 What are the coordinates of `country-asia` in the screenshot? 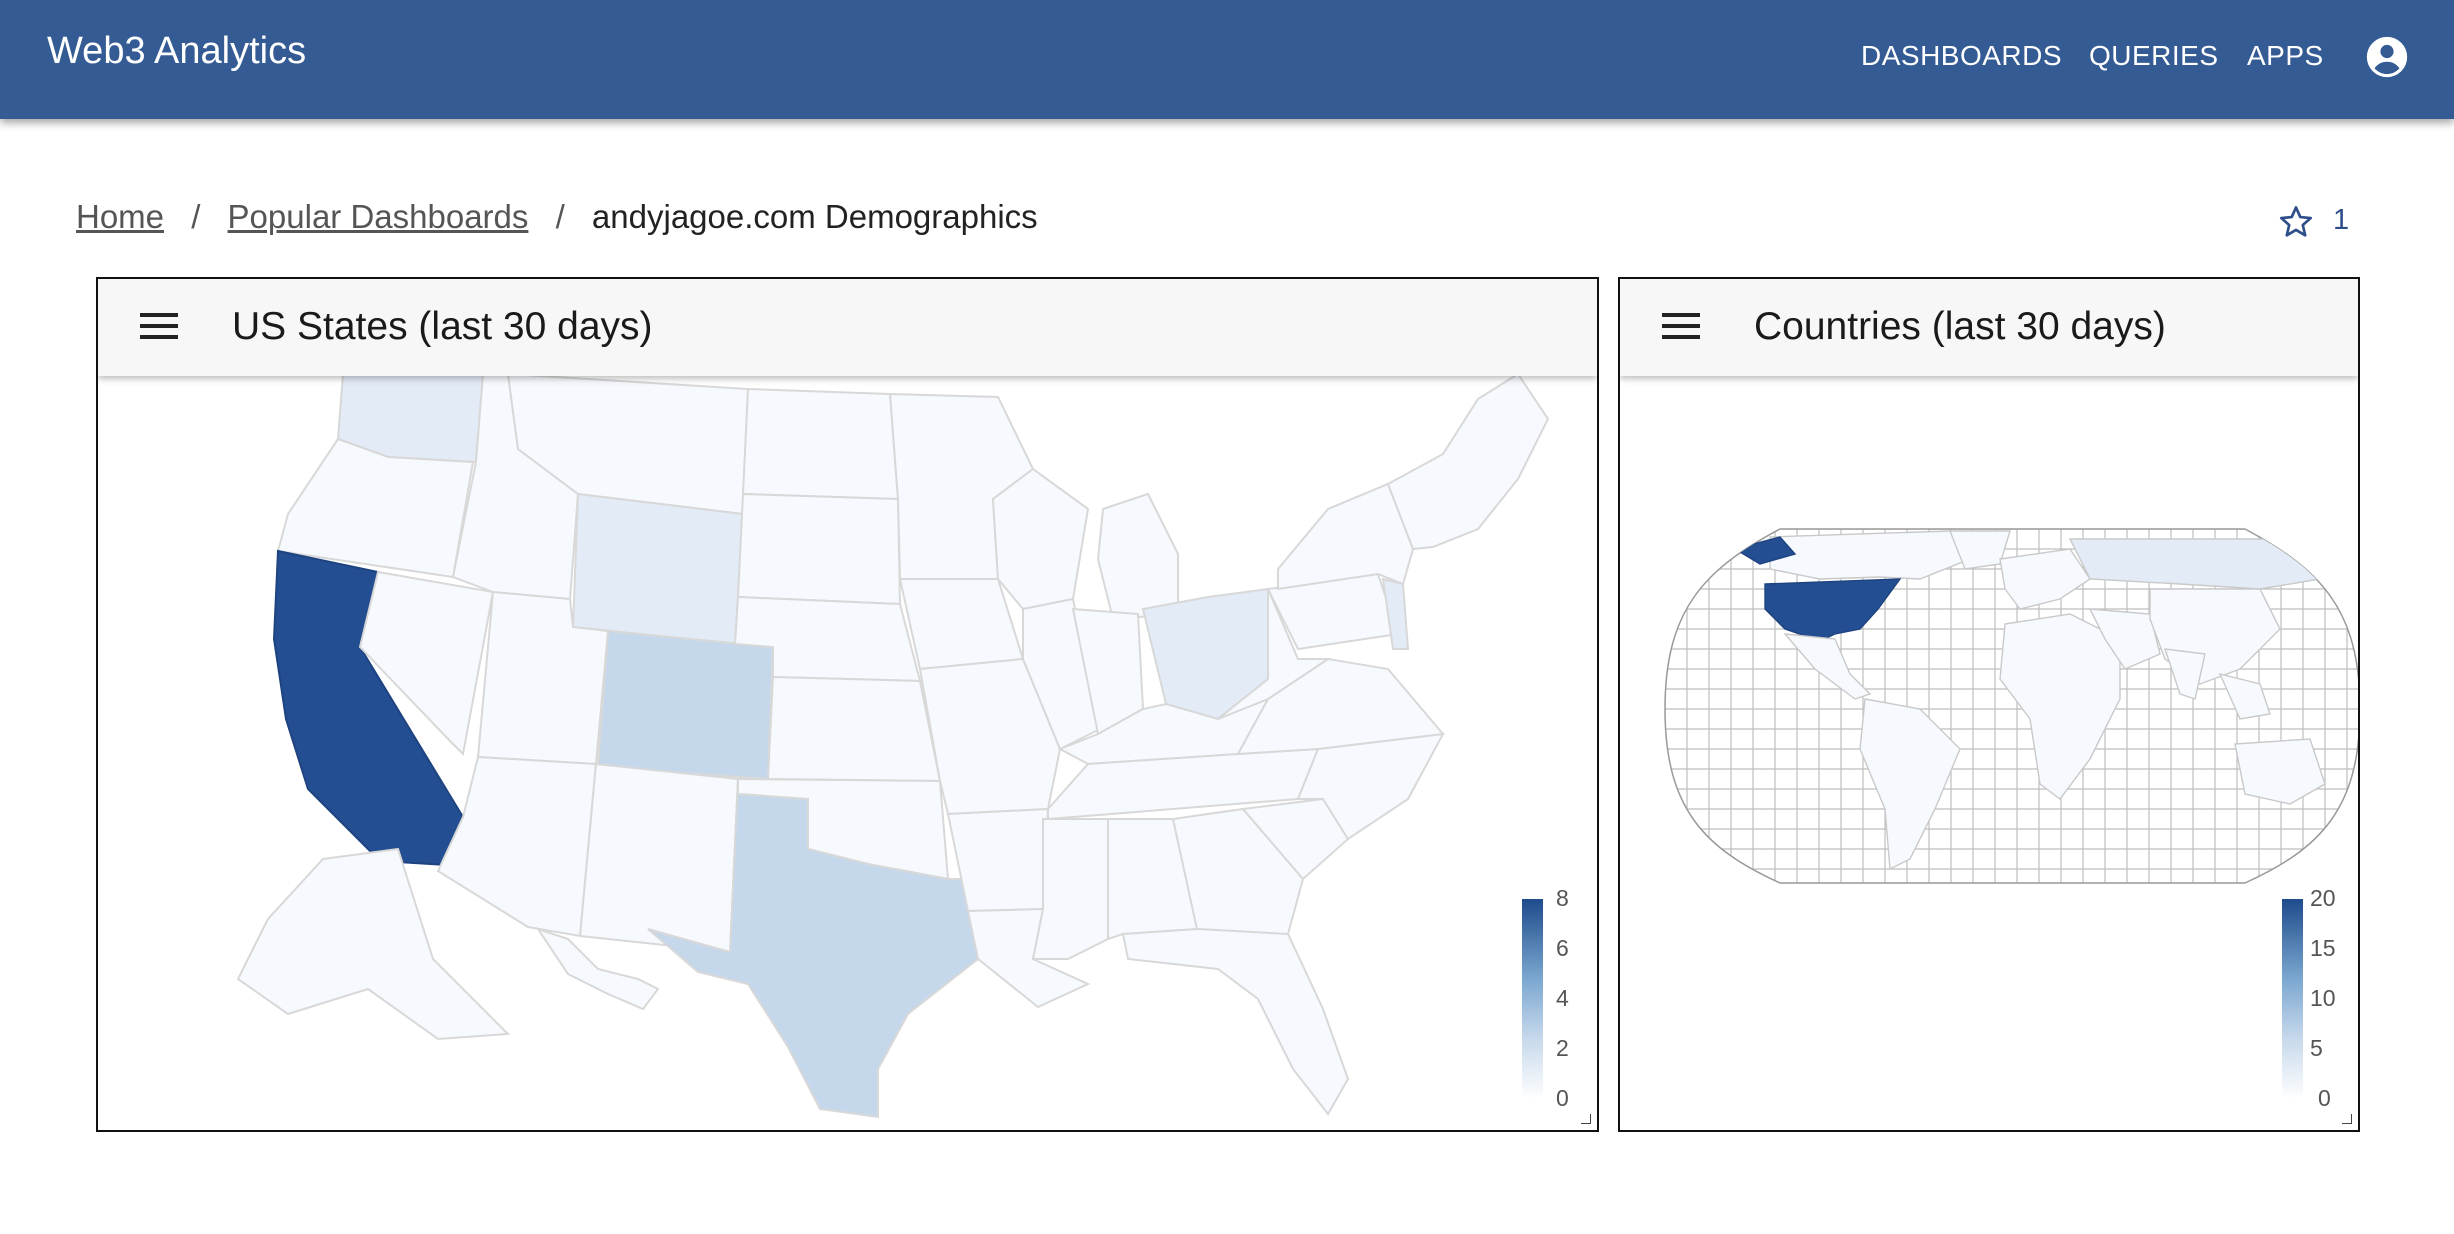 It's located at (2215, 636).